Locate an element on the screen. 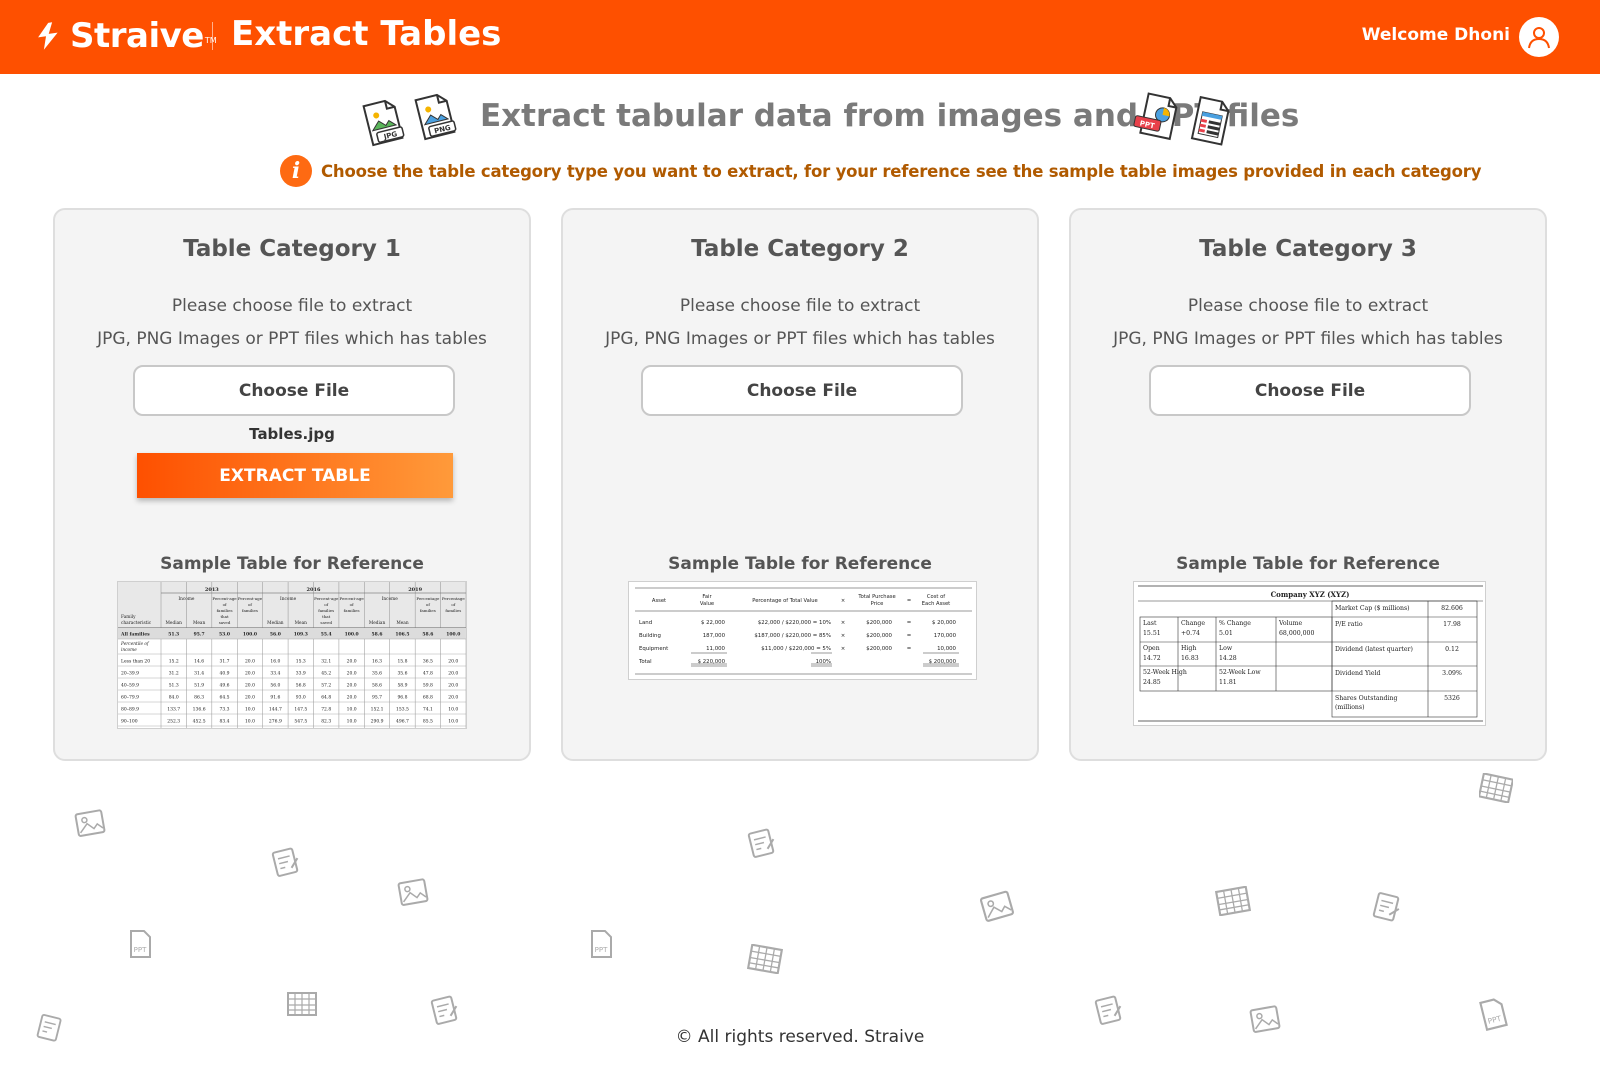 The width and height of the screenshot is (1600, 1080). document-edit-icon is located at coordinates (761, 843).